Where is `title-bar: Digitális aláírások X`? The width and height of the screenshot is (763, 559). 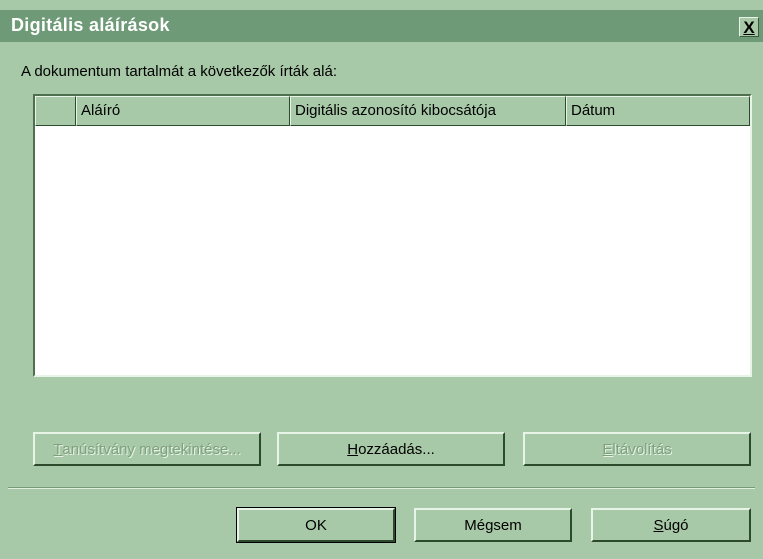 title-bar: Digitális aláírások X is located at coordinates (381, 26).